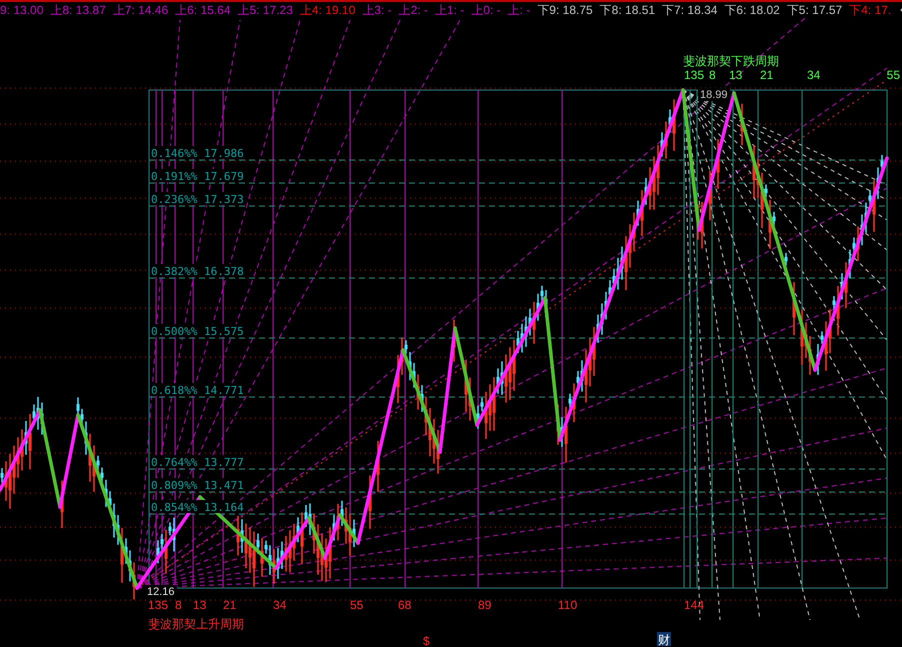 The height and width of the screenshot is (647, 902). Describe the element at coordinates (714, 95) in the screenshot. I see `high-price-label: 18.99` at that location.